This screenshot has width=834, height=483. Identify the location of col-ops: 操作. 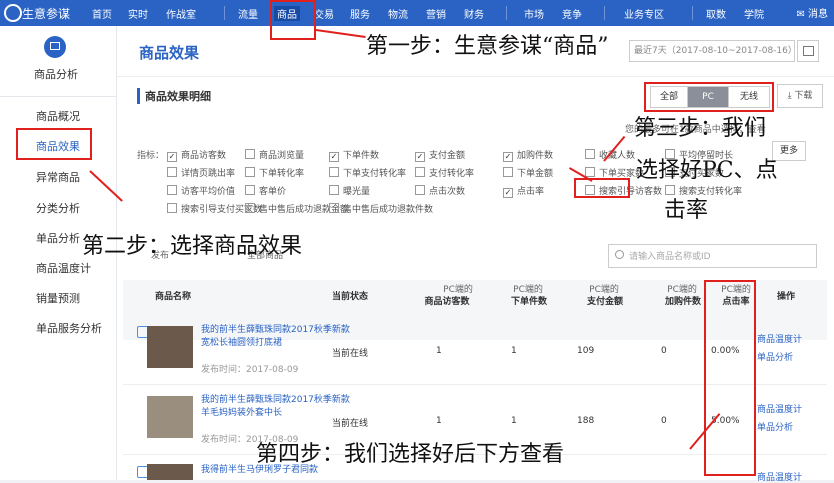
(786, 297).